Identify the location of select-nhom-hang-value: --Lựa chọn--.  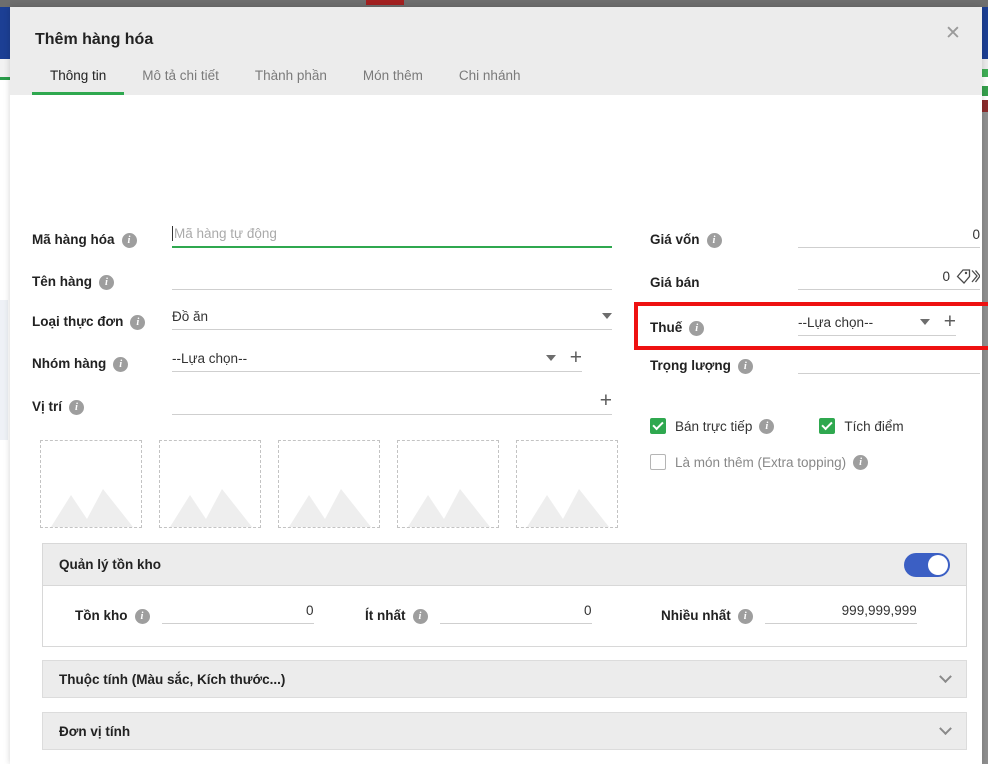
(210, 358).